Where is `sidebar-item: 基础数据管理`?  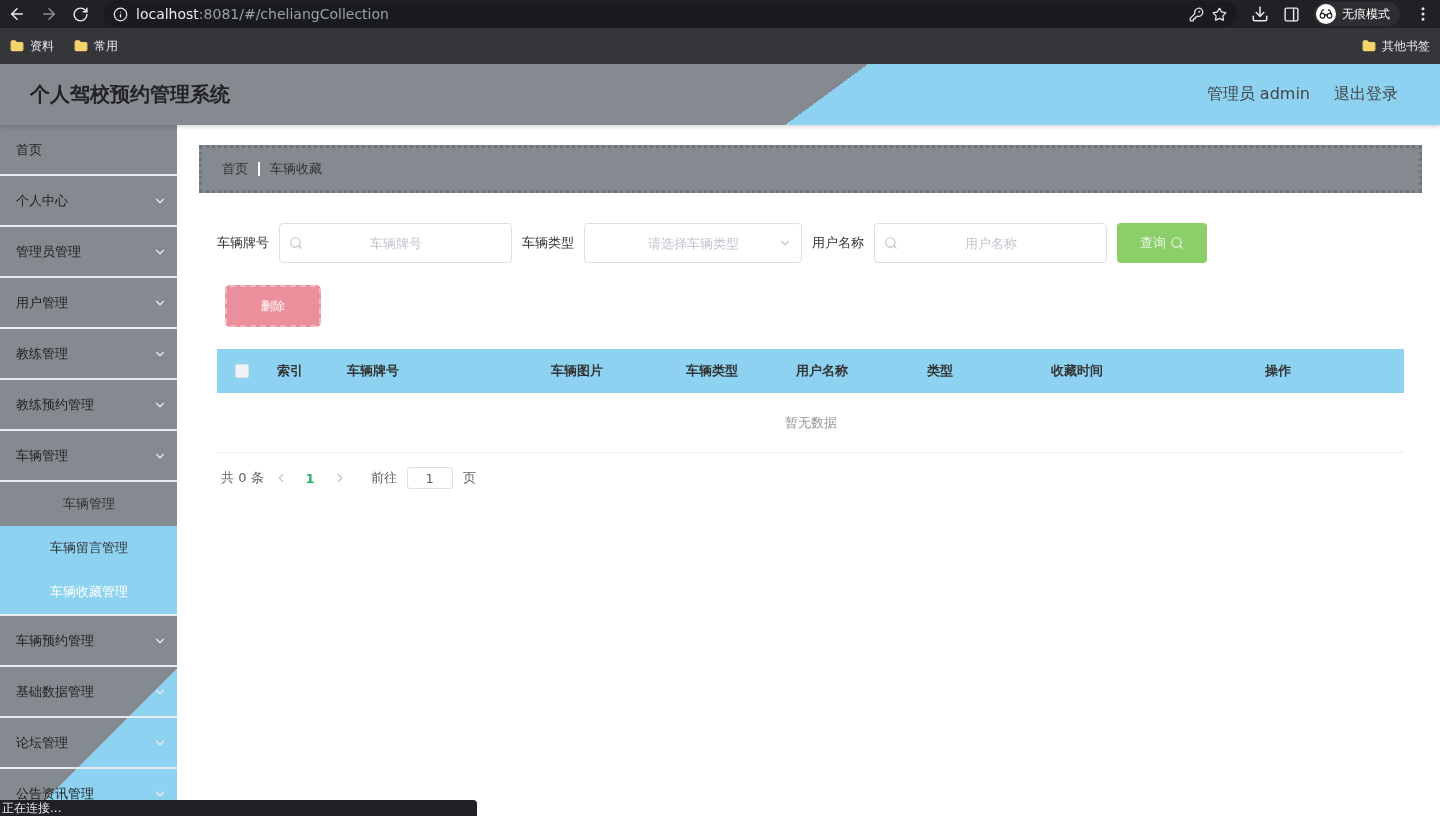 sidebar-item: 基础数据管理 is located at coordinates (88, 692).